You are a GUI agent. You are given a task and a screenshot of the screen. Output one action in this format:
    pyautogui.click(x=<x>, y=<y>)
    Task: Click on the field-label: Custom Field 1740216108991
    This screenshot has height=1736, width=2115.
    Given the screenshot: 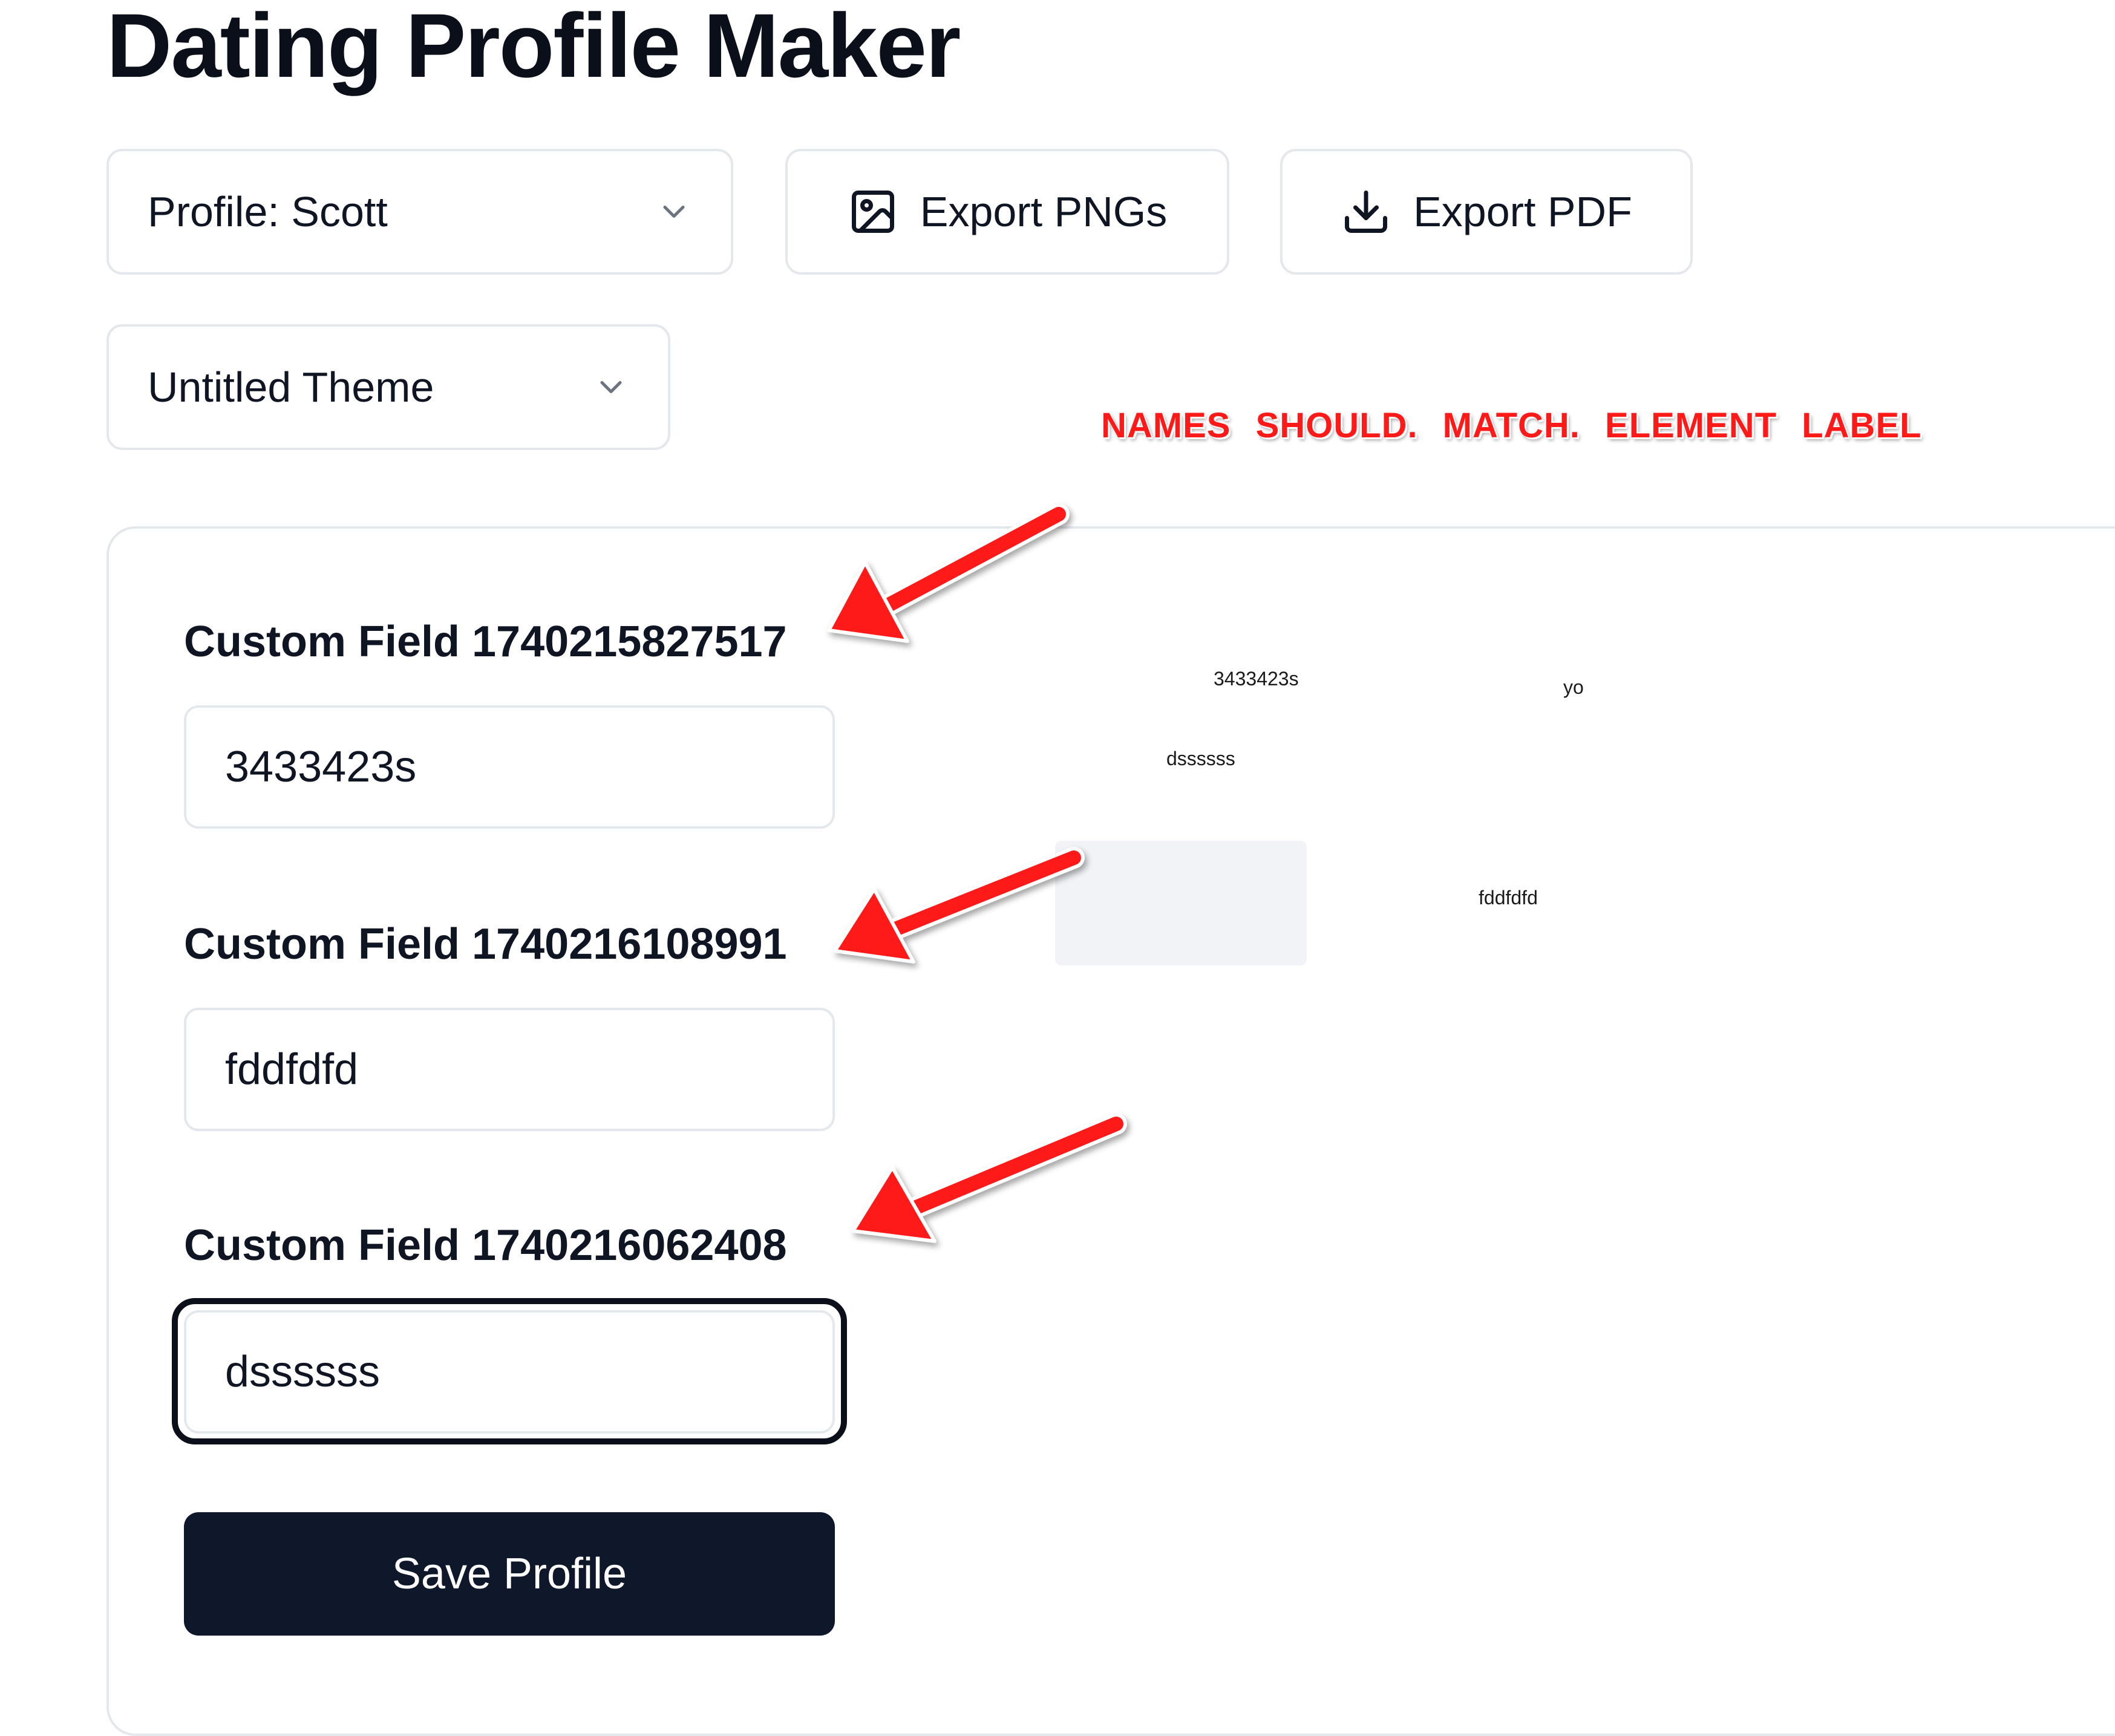 What is the action you would take?
    pyautogui.click(x=485, y=944)
    